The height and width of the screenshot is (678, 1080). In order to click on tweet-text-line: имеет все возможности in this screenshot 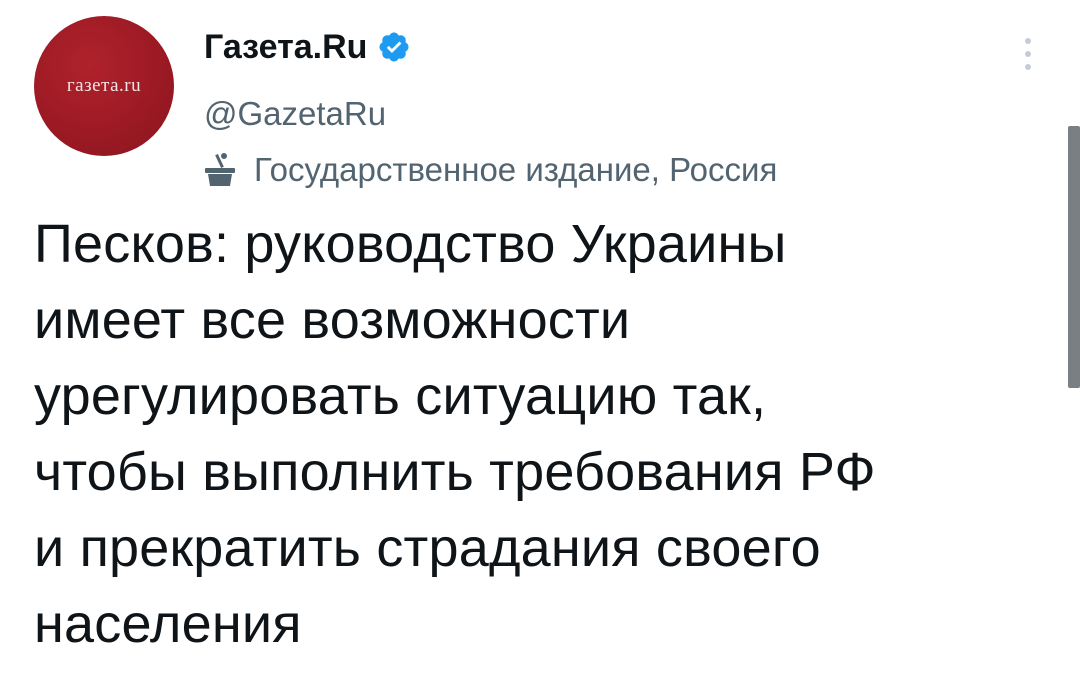, I will do `click(332, 320)`.